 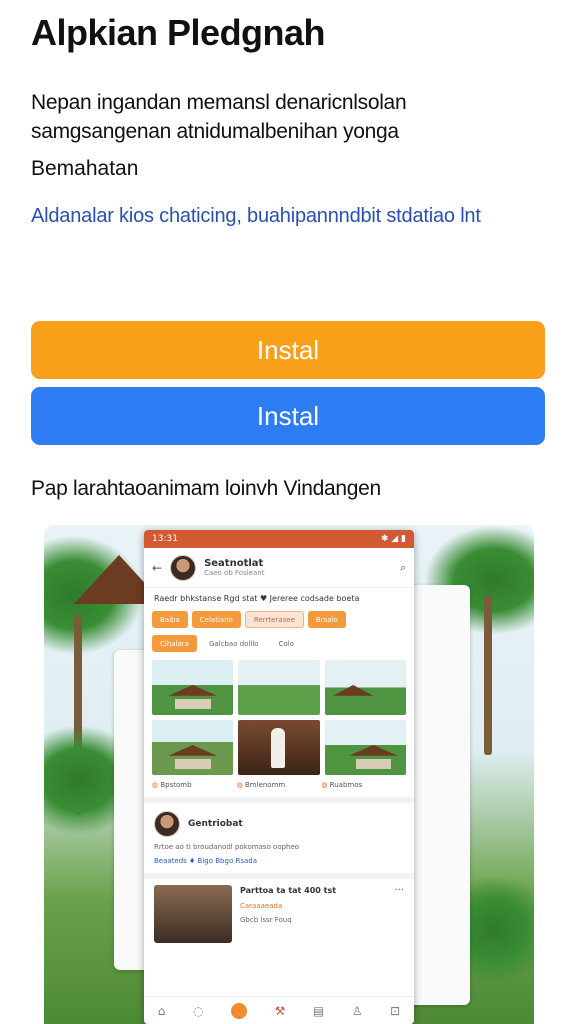 What do you see at coordinates (488, 675) in the screenshot?
I see `palm-trunk` at bounding box center [488, 675].